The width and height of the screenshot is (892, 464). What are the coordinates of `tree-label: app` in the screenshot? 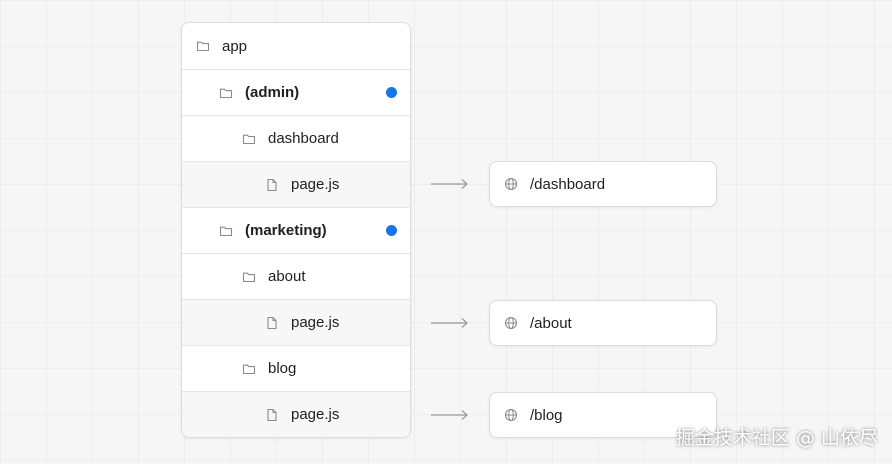 It's located at (235, 46).